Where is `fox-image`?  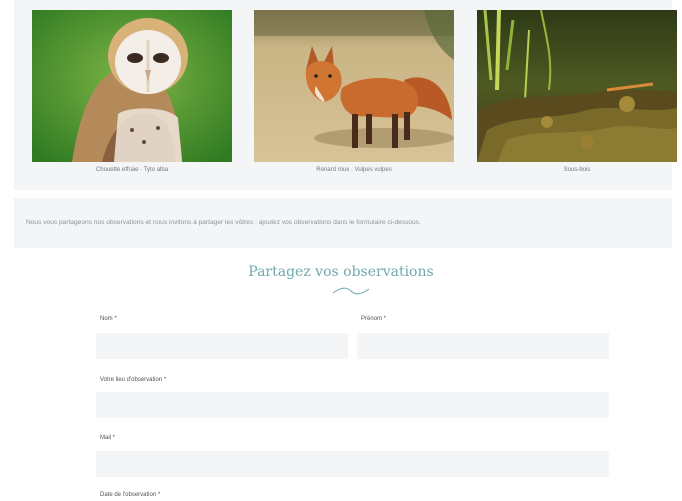
fox-image is located at coordinates (354, 86).